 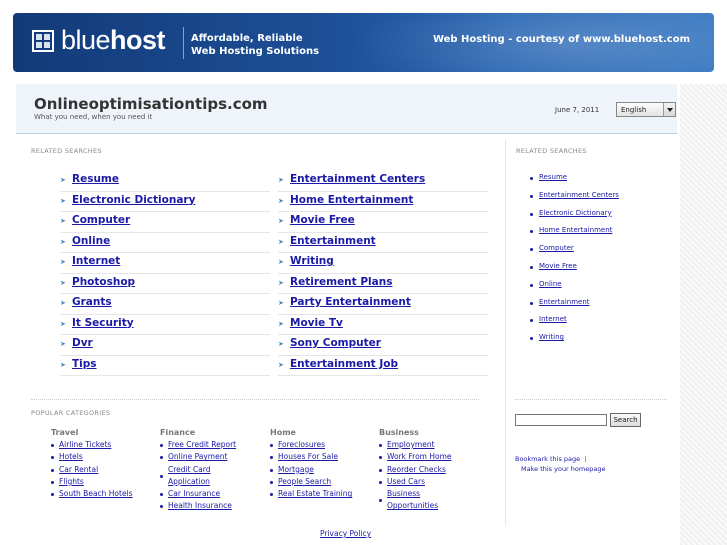 What do you see at coordinates (165, 366) in the screenshot?
I see `list-item: ➤ Tips` at bounding box center [165, 366].